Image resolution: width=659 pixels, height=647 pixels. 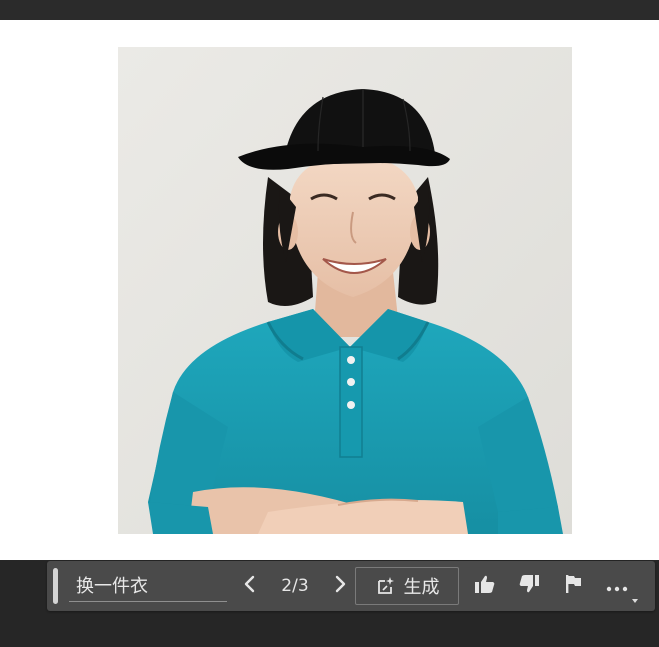 I want to click on prompt-input, so click(x=148, y=585).